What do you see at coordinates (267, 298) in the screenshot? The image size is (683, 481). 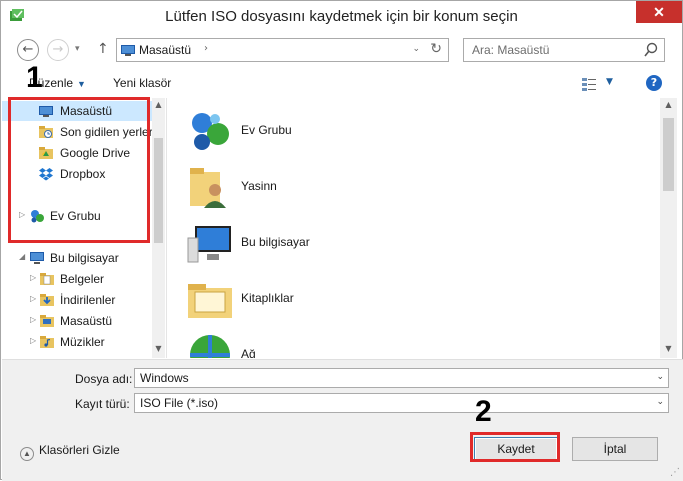 I see `item-label: Kitaplıklar` at bounding box center [267, 298].